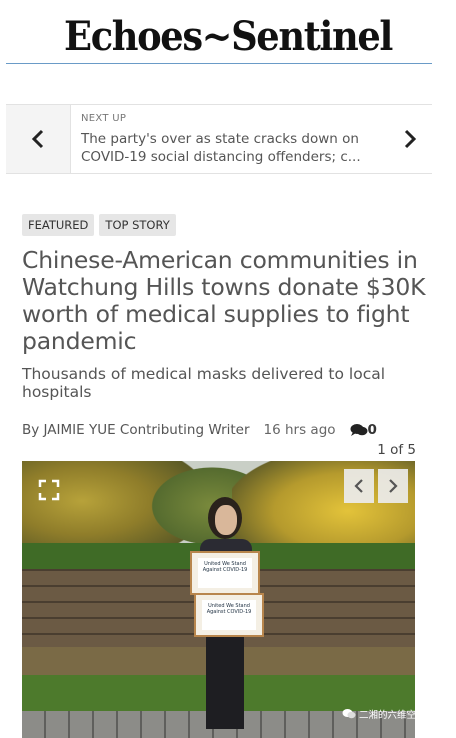 Image resolution: width=456 pixels, height=738 pixels. I want to click on next-article-button, so click(410, 139).